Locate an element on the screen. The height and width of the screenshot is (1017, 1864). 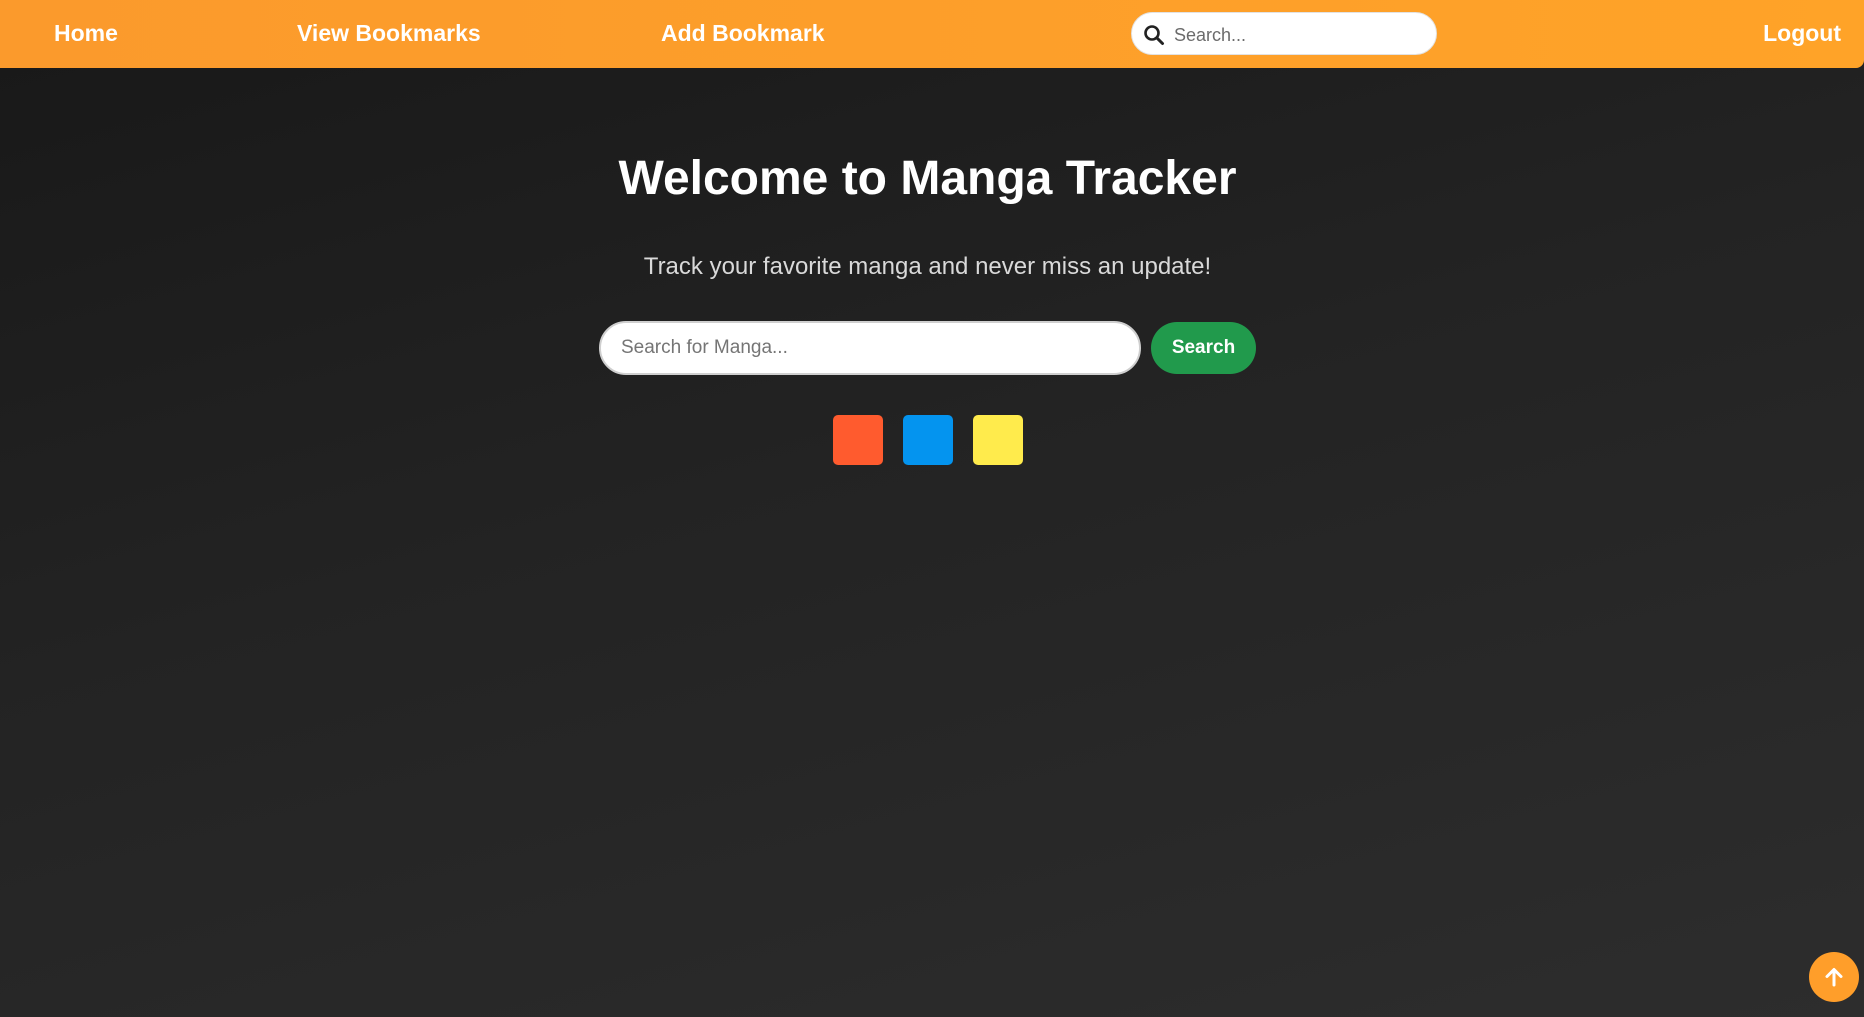
theme-swatch-yellow is located at coordinates (998, 440).